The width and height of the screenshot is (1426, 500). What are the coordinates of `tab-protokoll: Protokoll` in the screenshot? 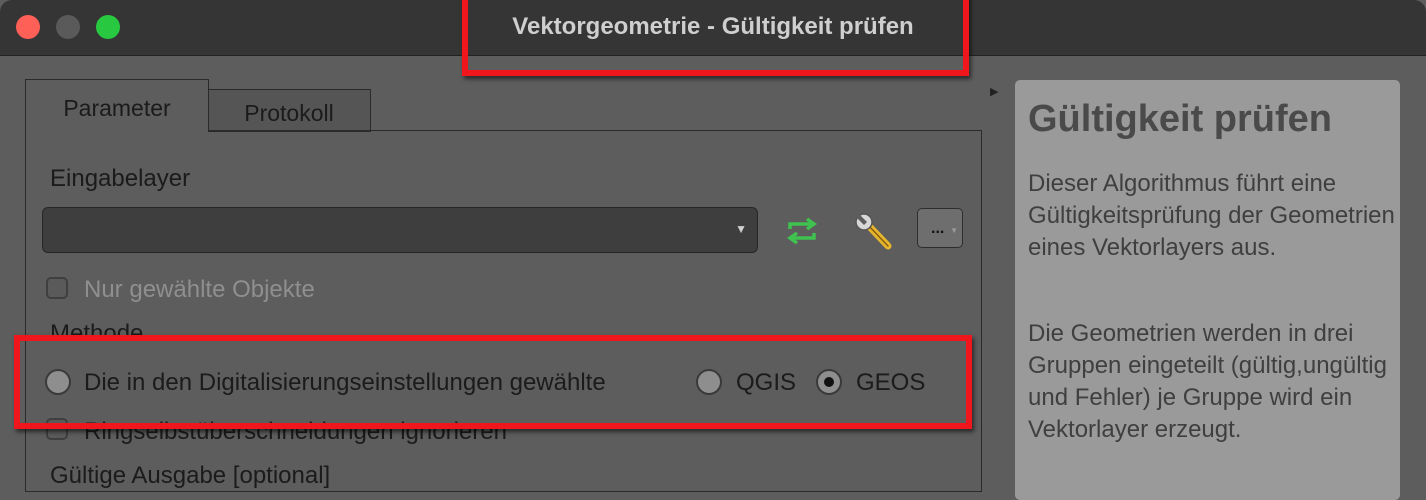 It's located at (289, 110).